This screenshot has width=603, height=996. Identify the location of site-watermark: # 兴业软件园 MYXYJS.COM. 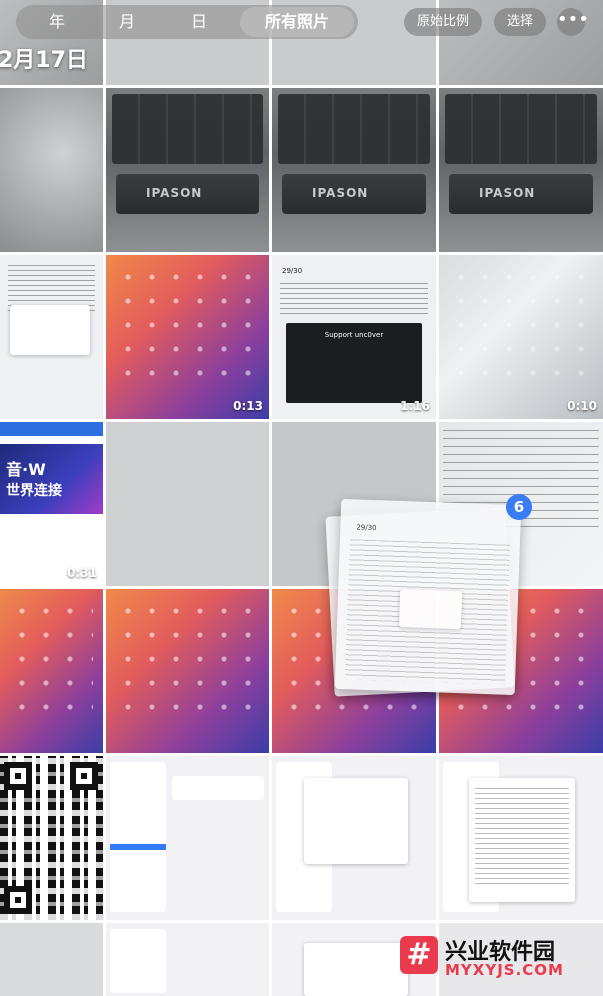
(501, 966).